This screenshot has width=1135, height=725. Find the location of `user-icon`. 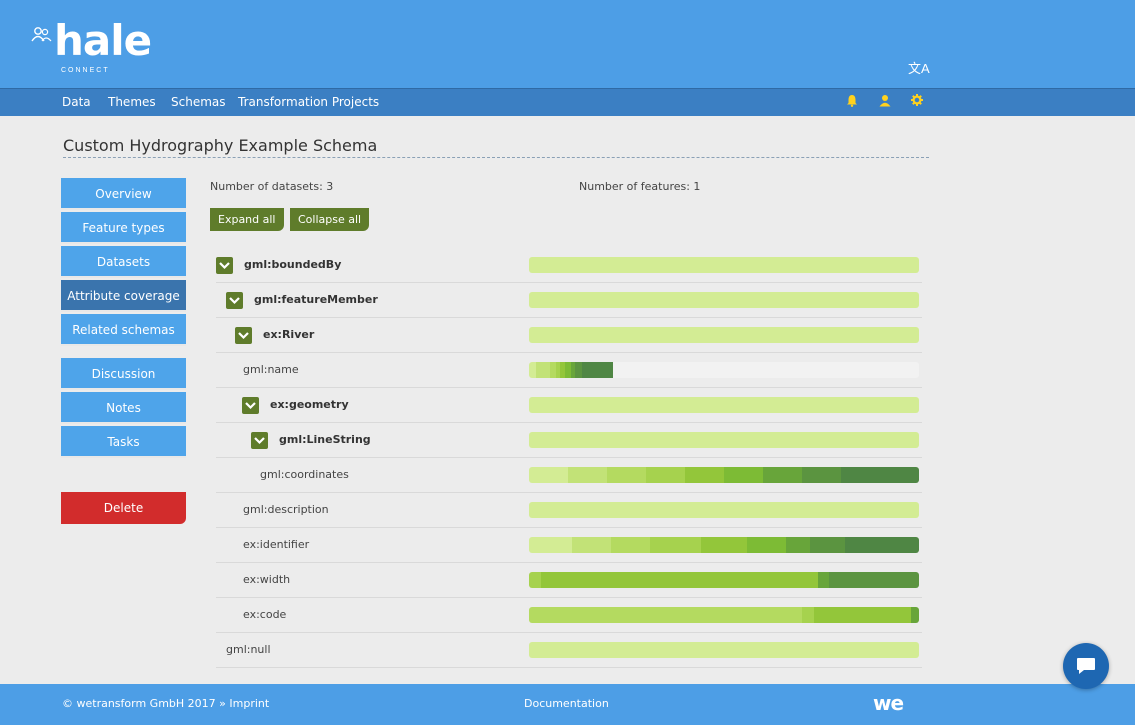

user-icon is located at coordinates (885, 102).